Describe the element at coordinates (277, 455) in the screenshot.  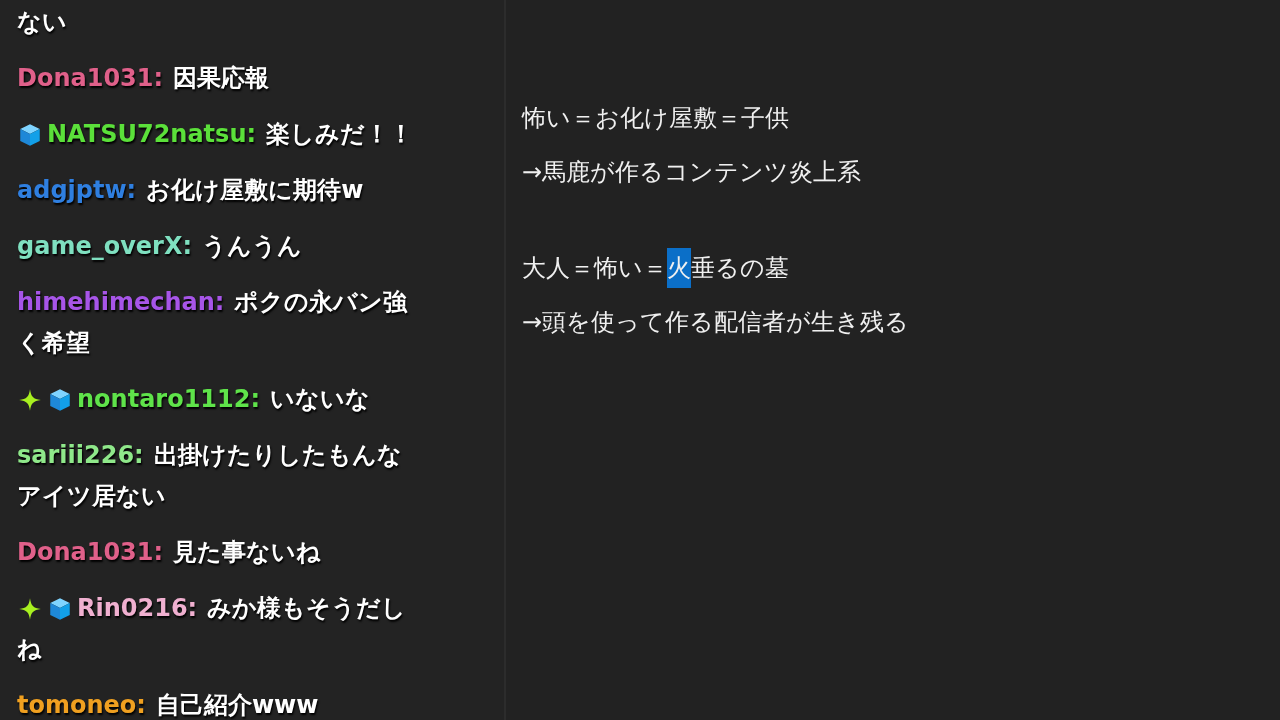
I see `chat-message: 出掛けたりしたもんな` at that location.